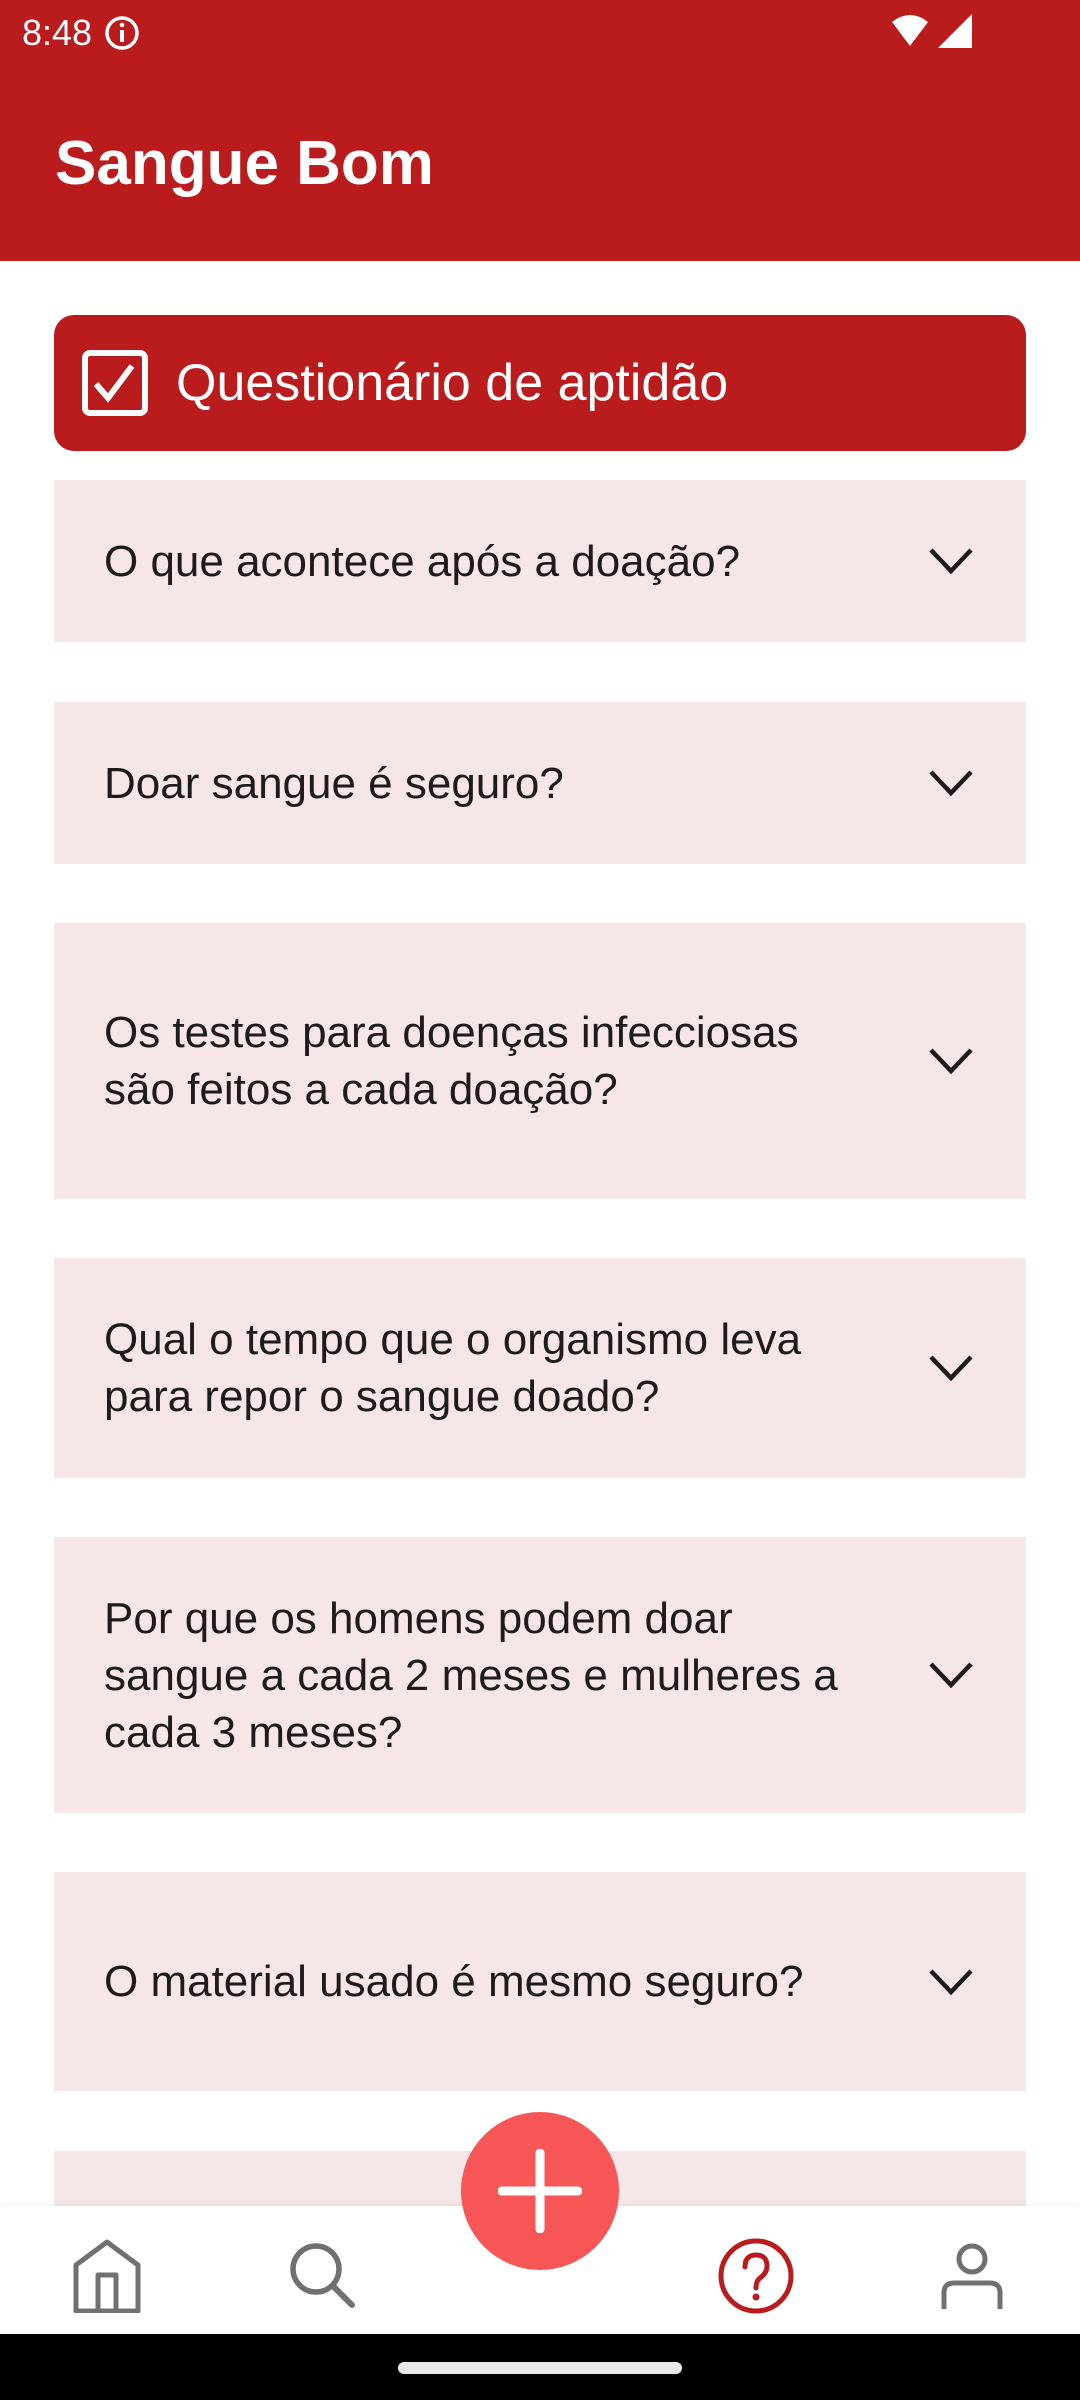 This screenshot has height=2400, width=1080. I want to click on questionnaire-button: Questionário de aptidão, so click(540, 383).